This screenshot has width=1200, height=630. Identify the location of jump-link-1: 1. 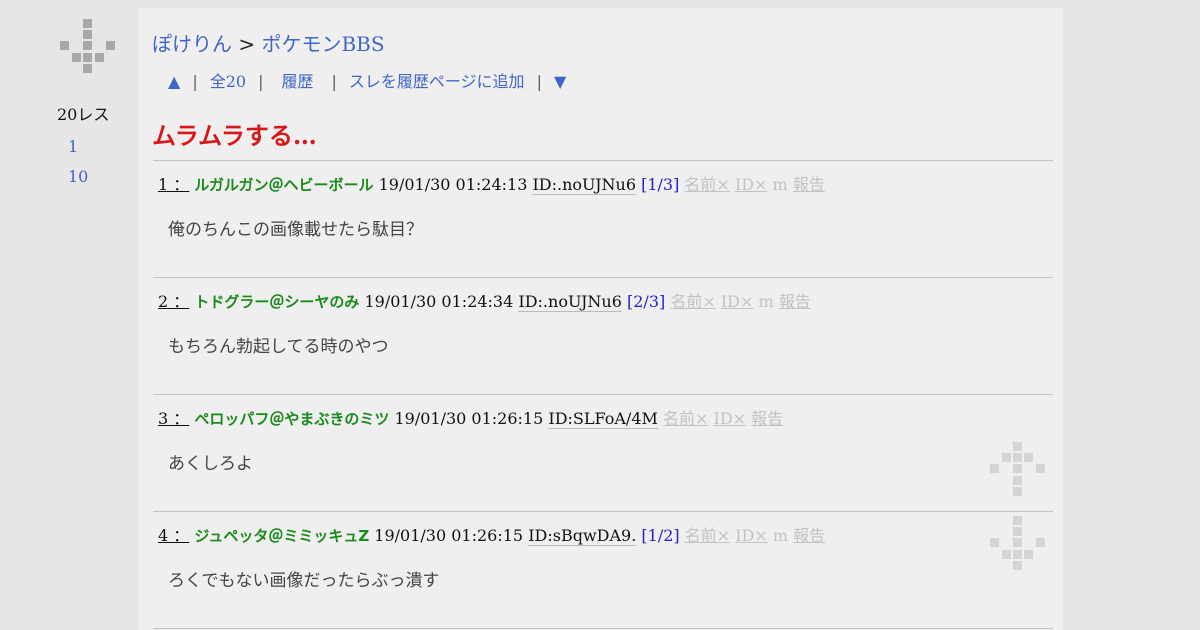
(73, 146).